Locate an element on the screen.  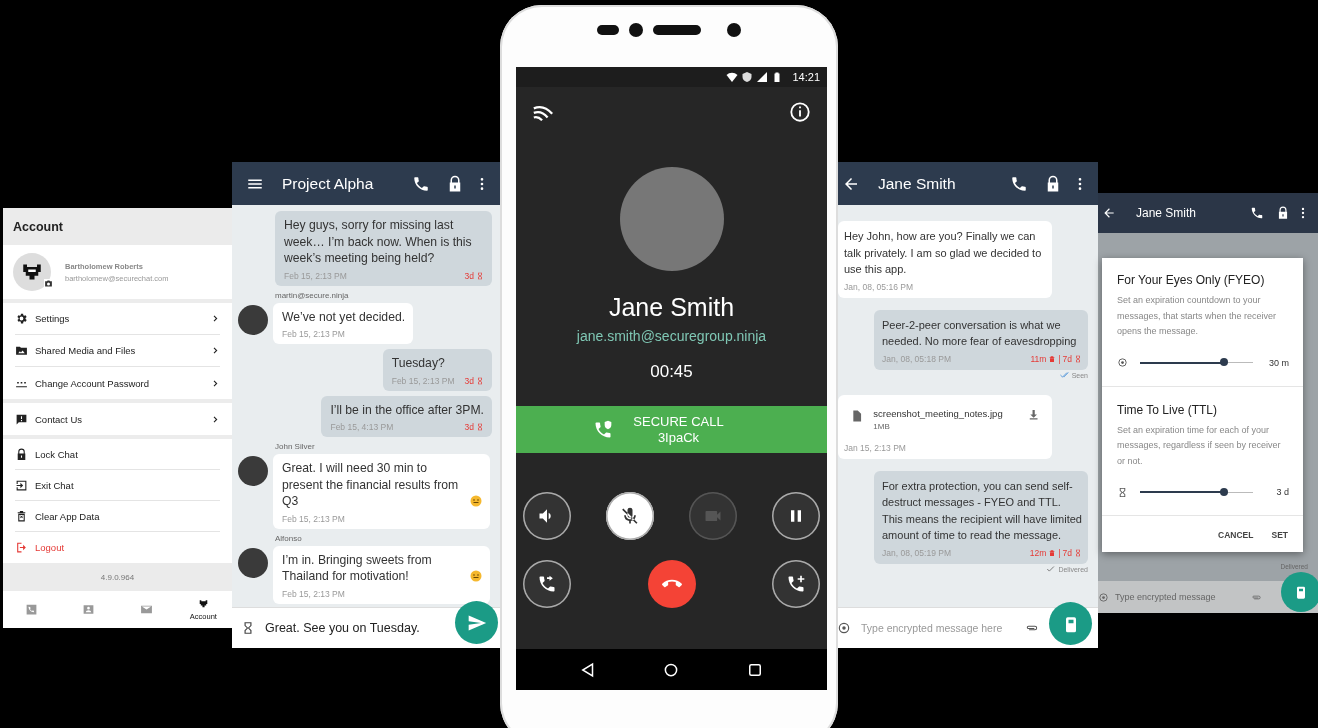
image-folder-icon is located at coordinates (21, 350).